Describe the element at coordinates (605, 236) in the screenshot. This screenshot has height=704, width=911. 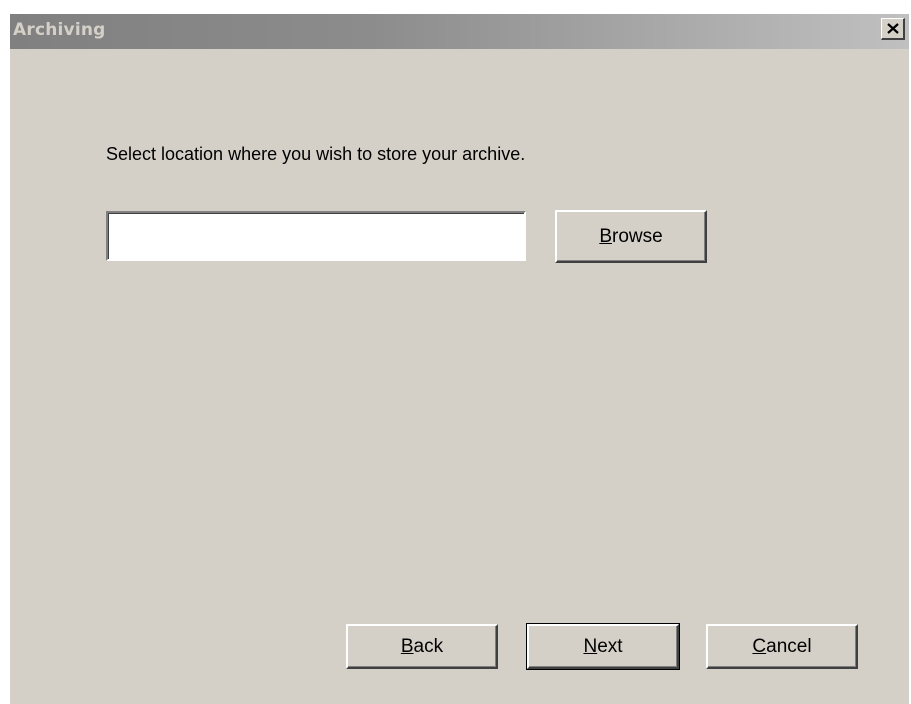
I see `browse-accel: B` at that location.